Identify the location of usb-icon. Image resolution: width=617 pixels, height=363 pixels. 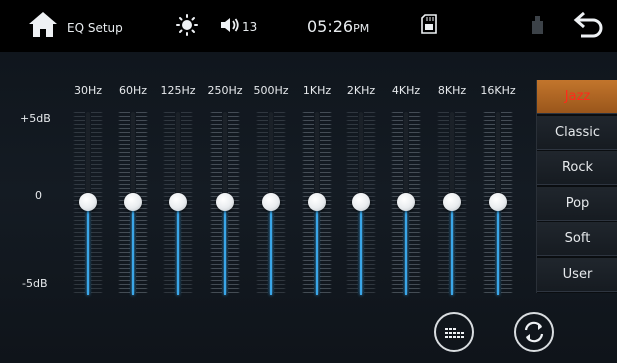
(537, 25).